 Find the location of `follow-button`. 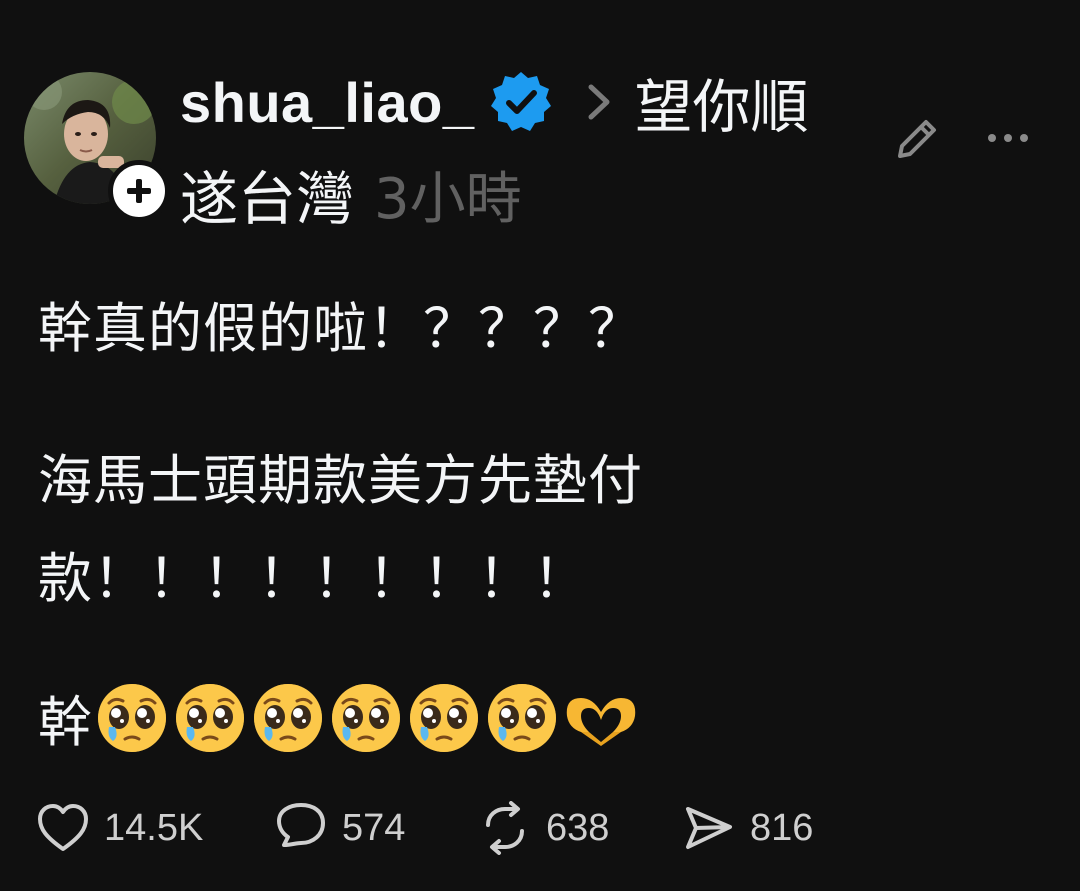

follow-button is located at coordinates (139, 191).